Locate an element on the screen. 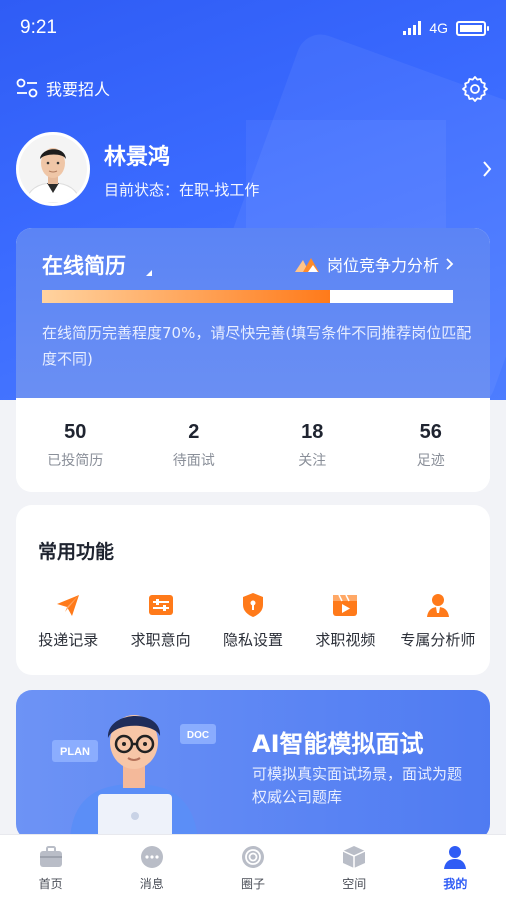 The height and width of the screenshot is (900, 506). resume-hint: 在线简历完善程度70%，请尽快完善(填写条件不同推荐岗位匹配度不同) is located at coordinates (257, 346).